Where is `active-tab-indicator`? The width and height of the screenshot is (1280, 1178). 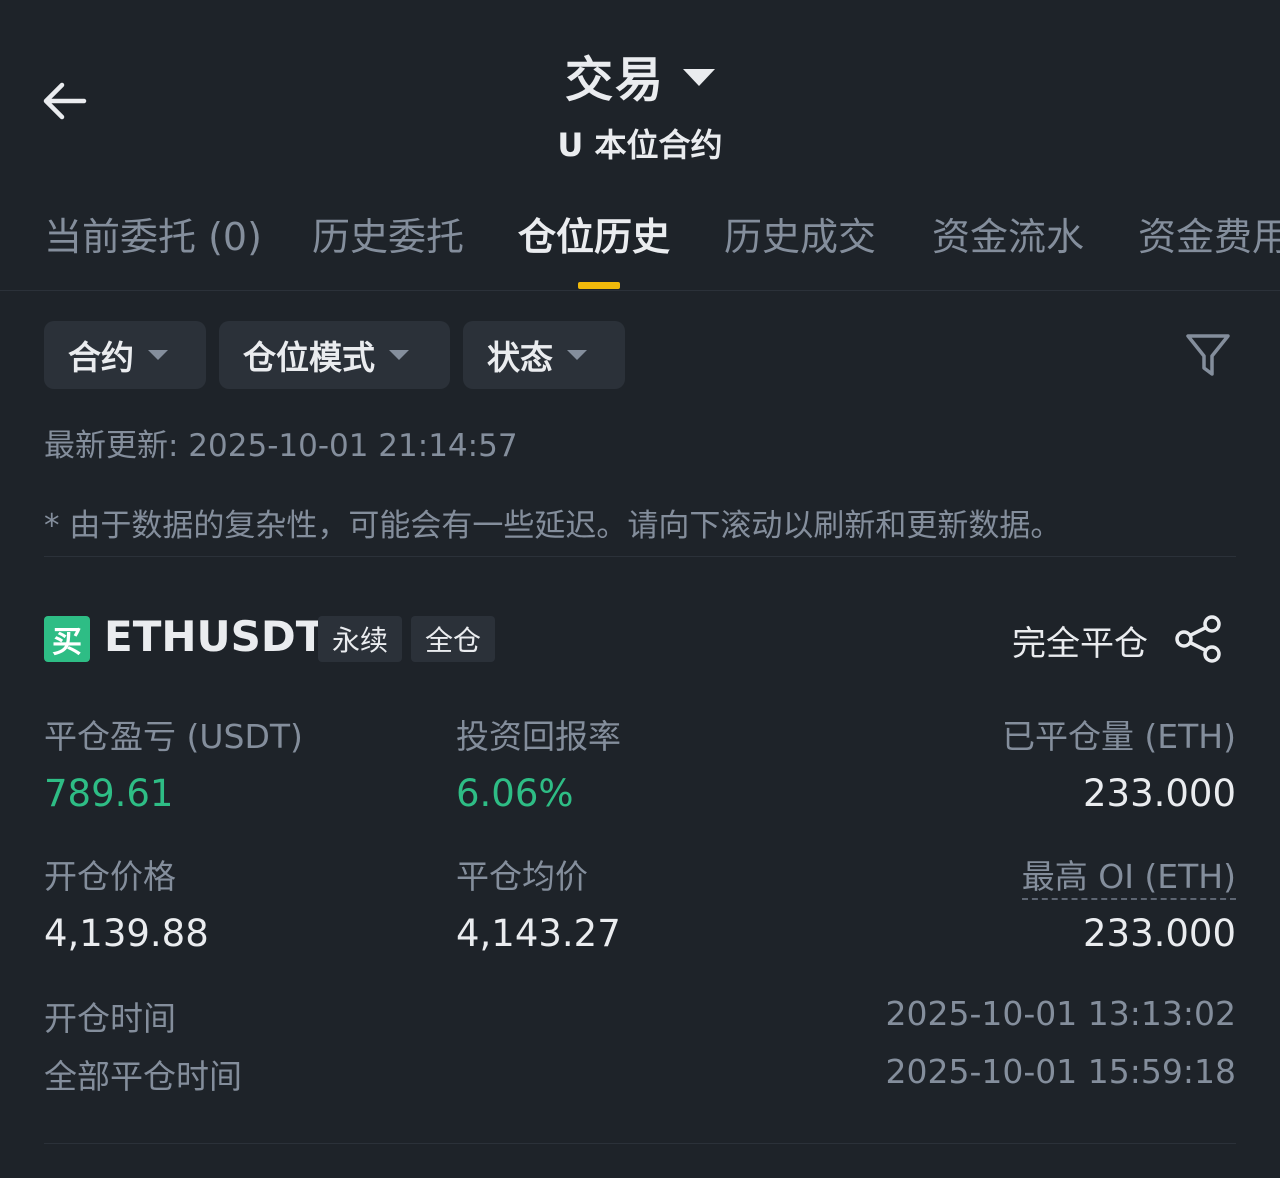
active-tab-indicator is located at coordinates (599, 285).